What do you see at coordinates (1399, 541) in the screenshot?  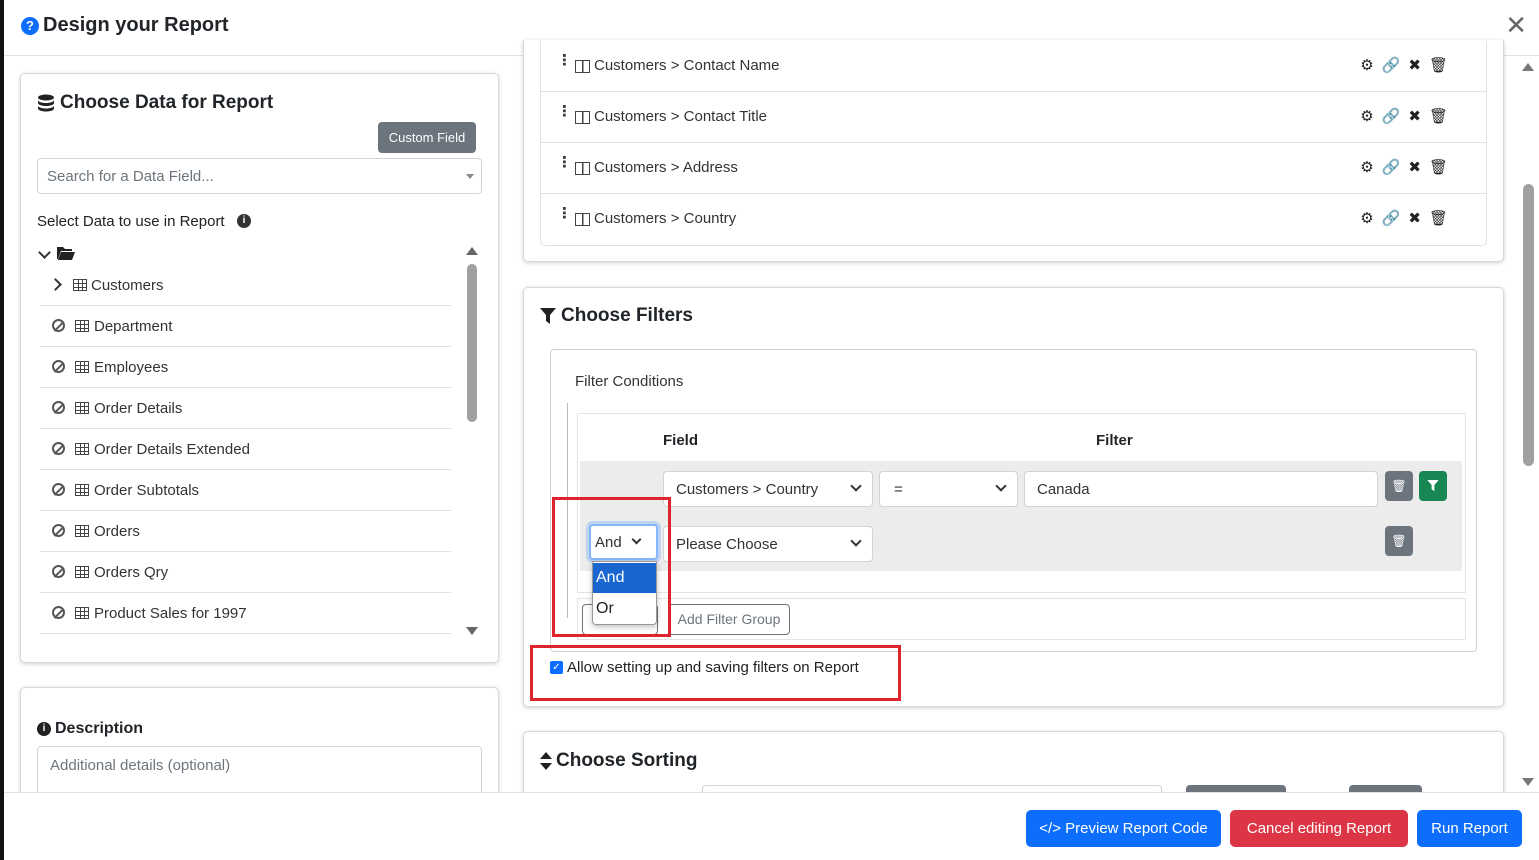 I see `delete-filter-button-2: 🗑` at bounding box center [1399, 541].